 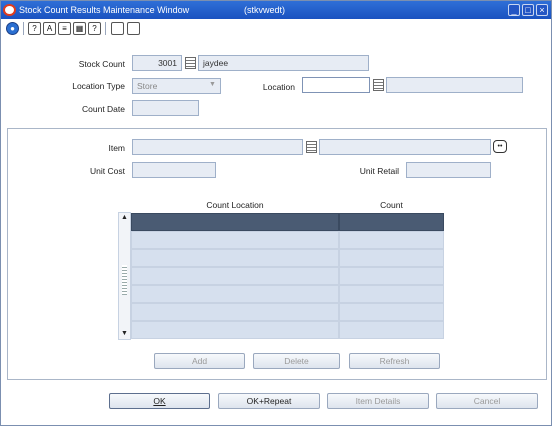 I want to click on column-header-count: Count, so click(x=391, y=205).